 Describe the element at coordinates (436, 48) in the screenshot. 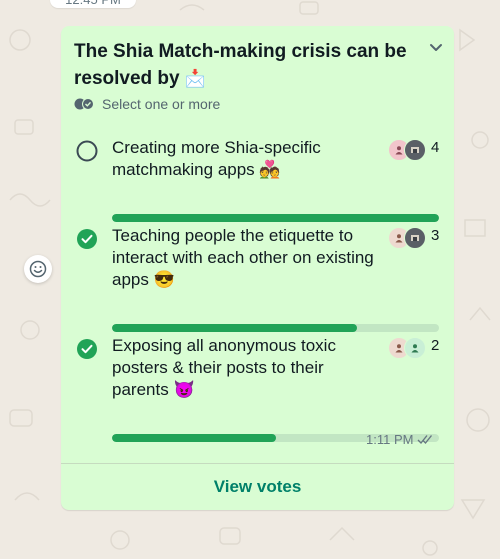

I see `chevron-down-icon` at that location.